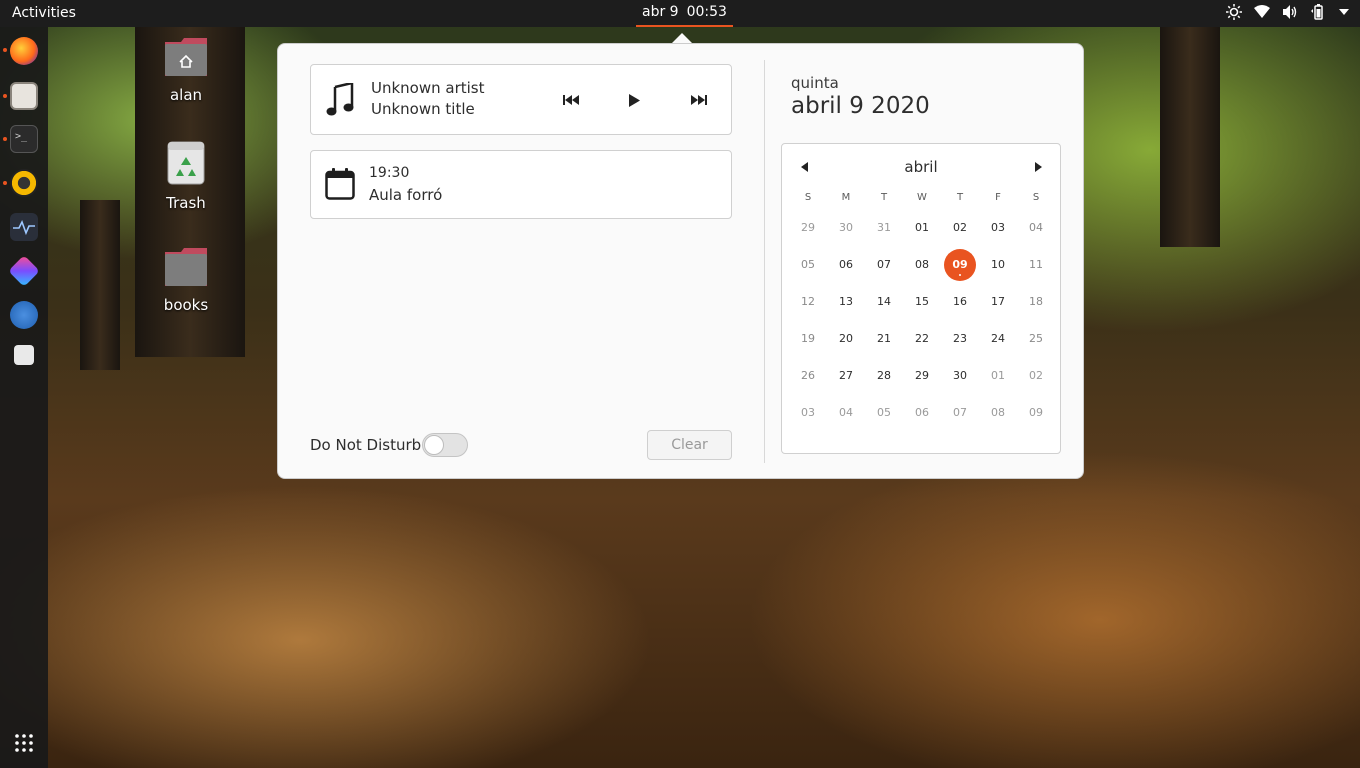 The image size is (1360, 768). I want to click on text-editor-icon, so click(24, 315).